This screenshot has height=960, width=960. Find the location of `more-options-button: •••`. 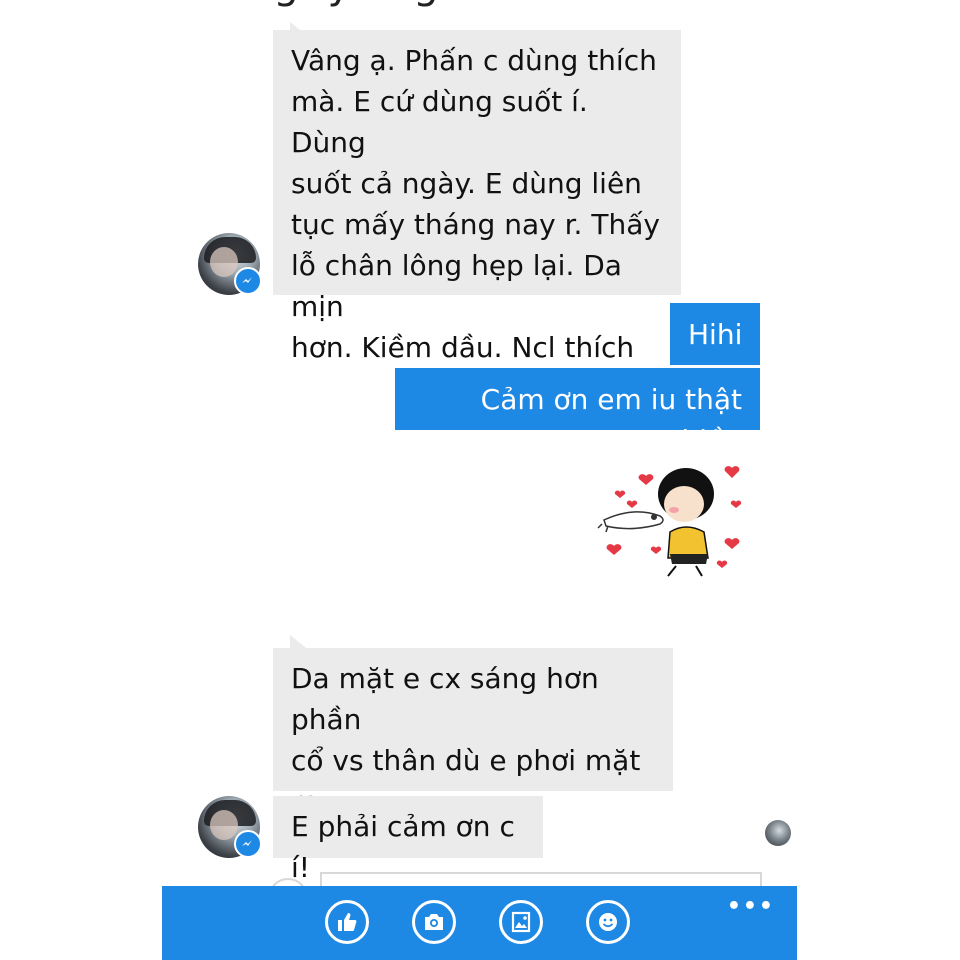

more-options-button: ••• is located at coordinates (751, 906).